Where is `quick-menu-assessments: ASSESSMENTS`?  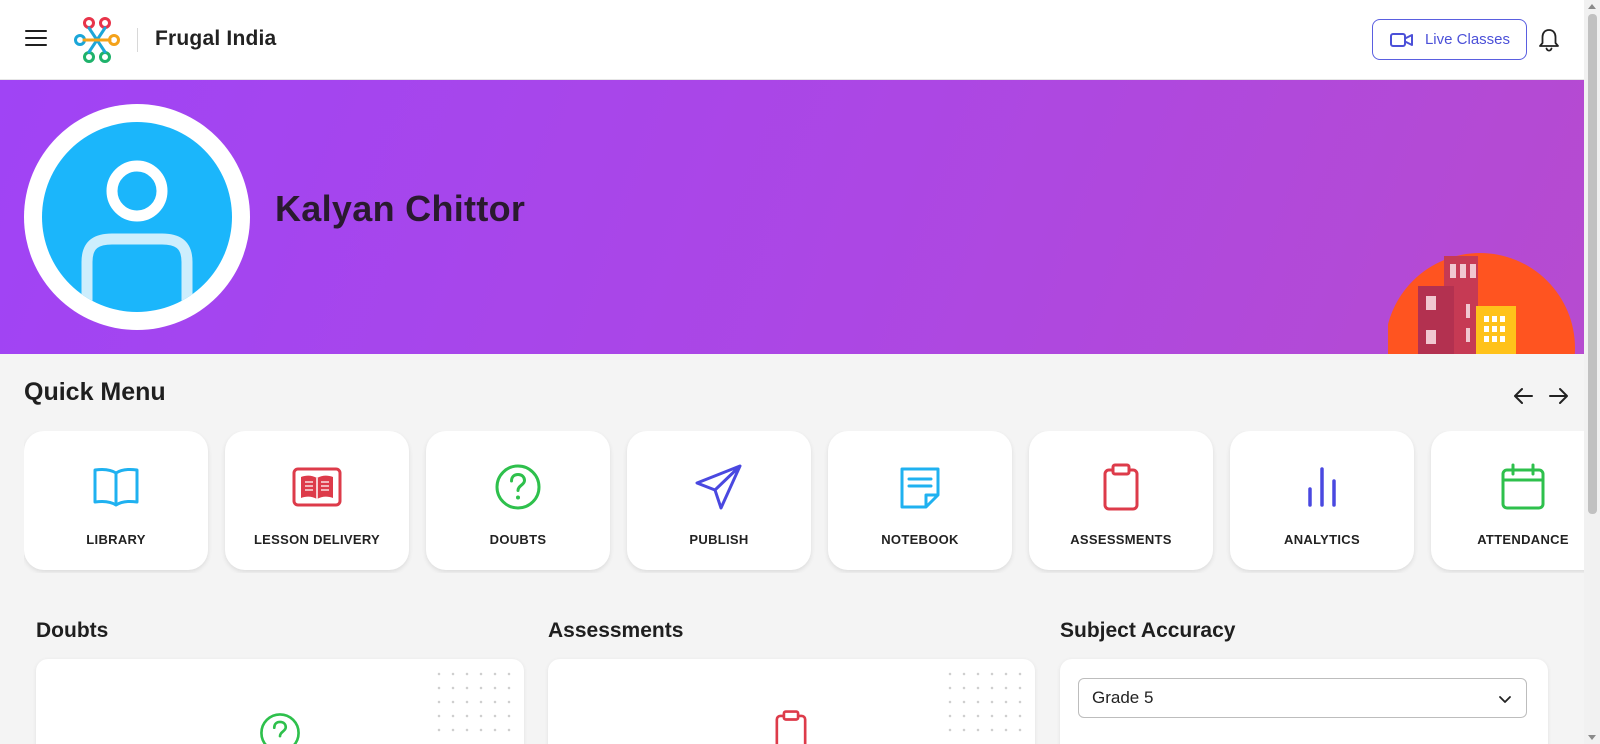
quick-menu-assessments: ASSESSMENTS is located at coordinates (1121, 500).